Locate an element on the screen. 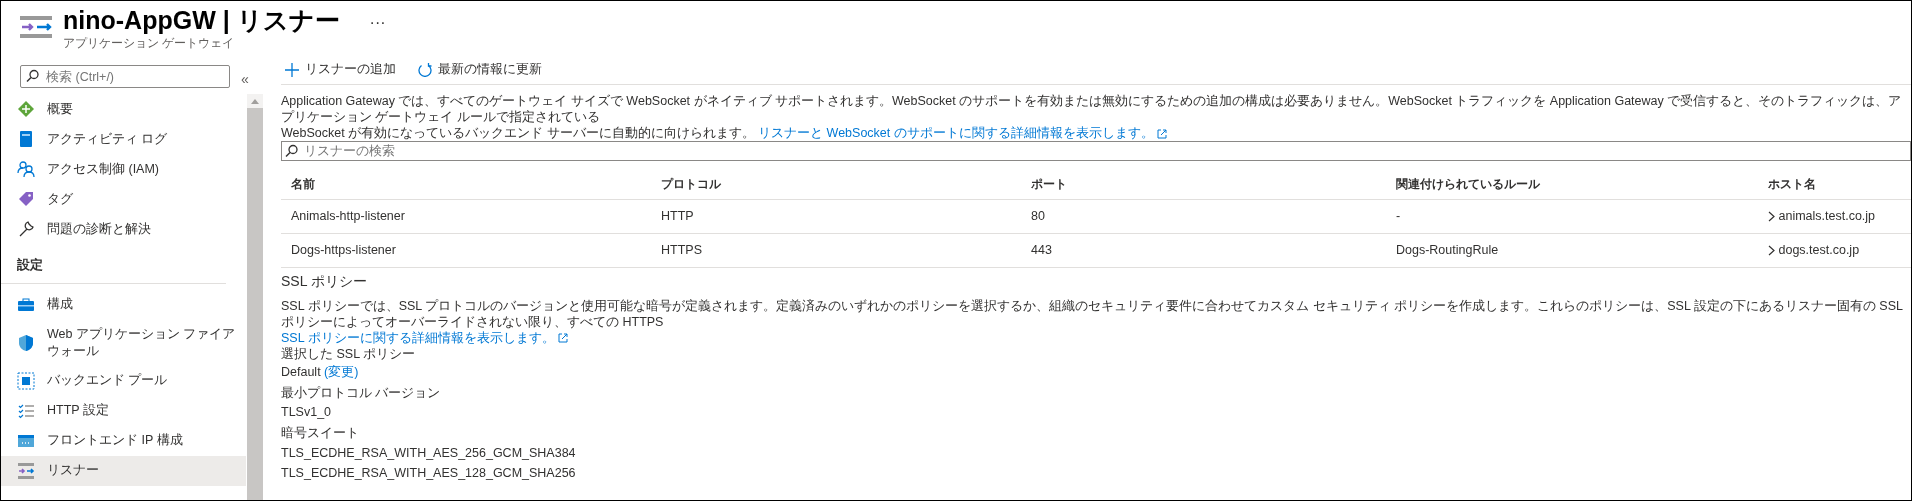  section-heading: 設定 is located at coordinates (30, 265).